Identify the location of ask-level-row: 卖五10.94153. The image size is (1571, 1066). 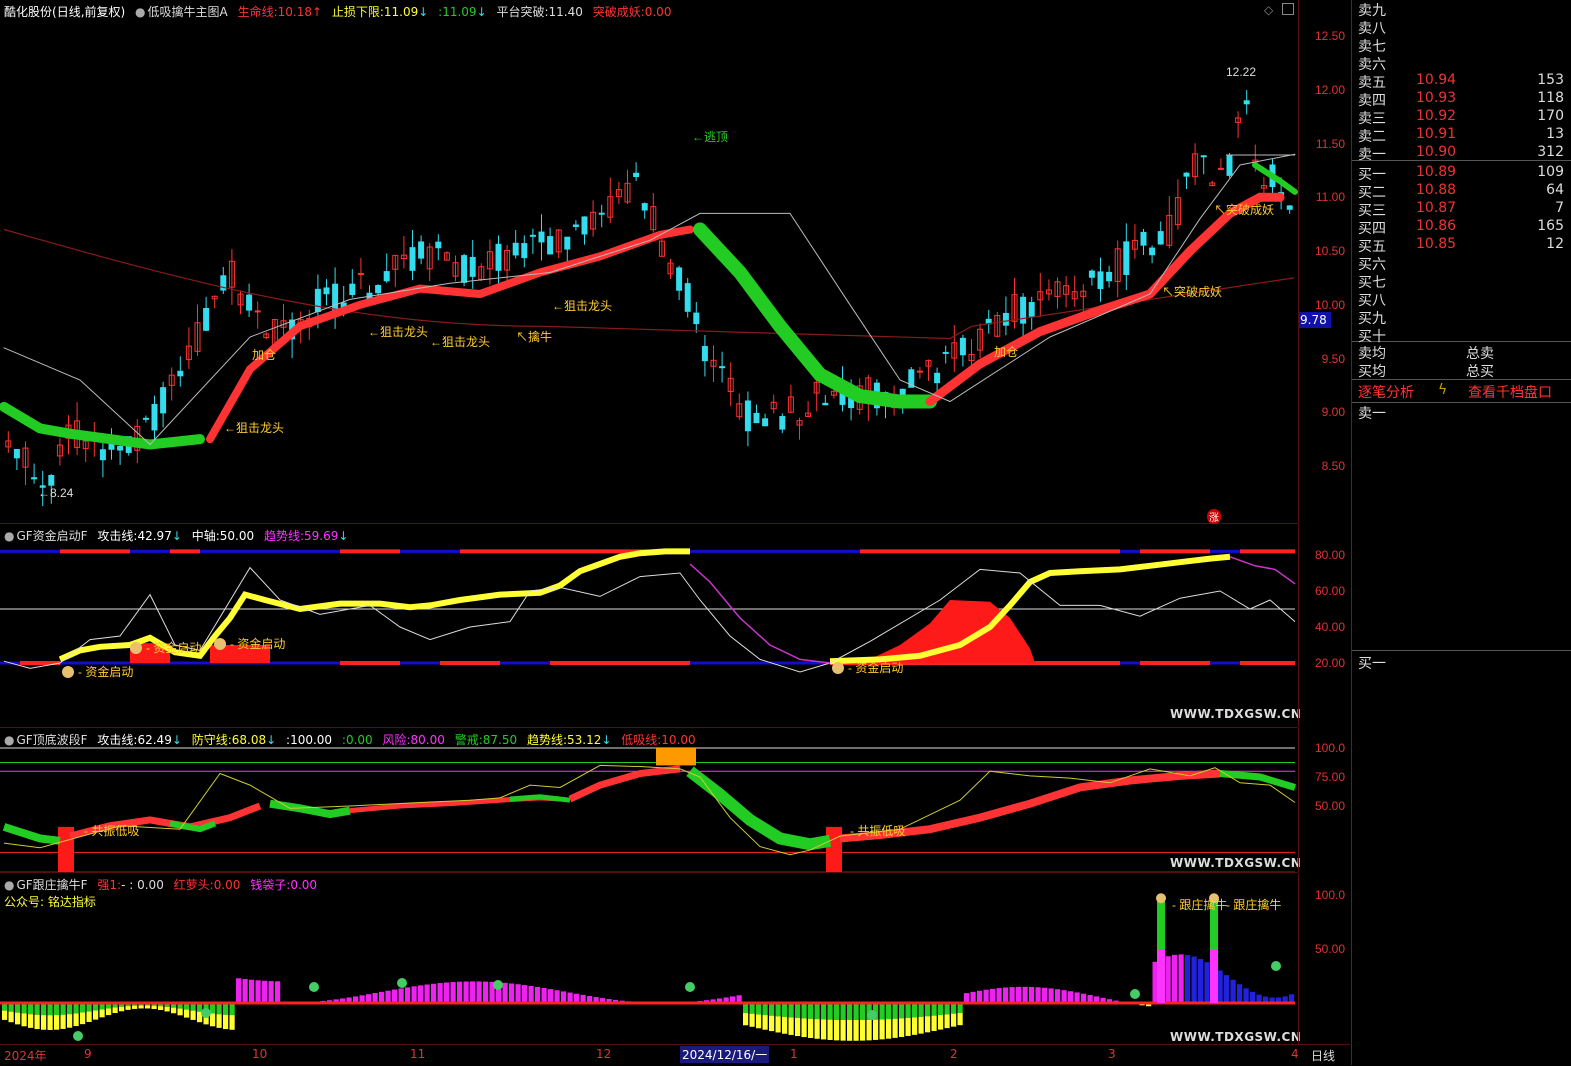
(1461, 81).